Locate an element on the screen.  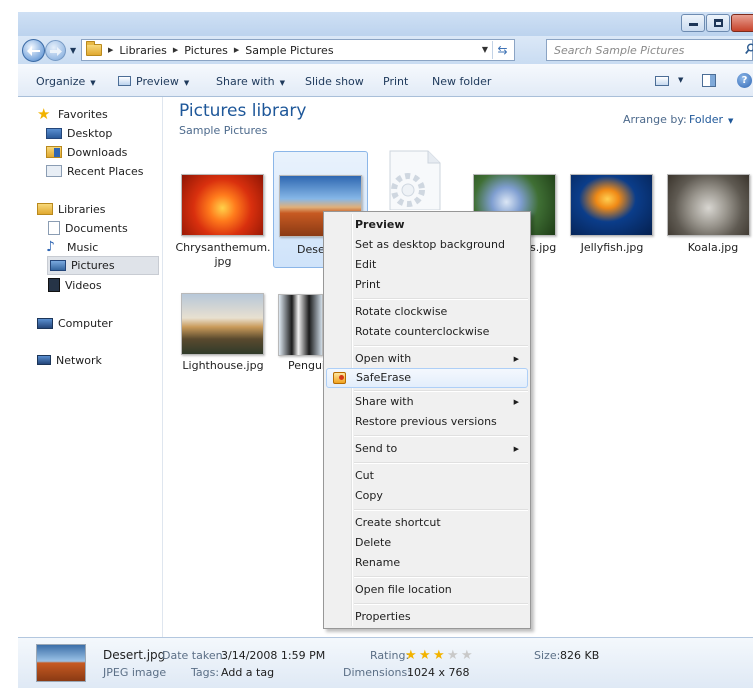
menu-item-open-file-location: Open file location is located at coordinates (427, 590).